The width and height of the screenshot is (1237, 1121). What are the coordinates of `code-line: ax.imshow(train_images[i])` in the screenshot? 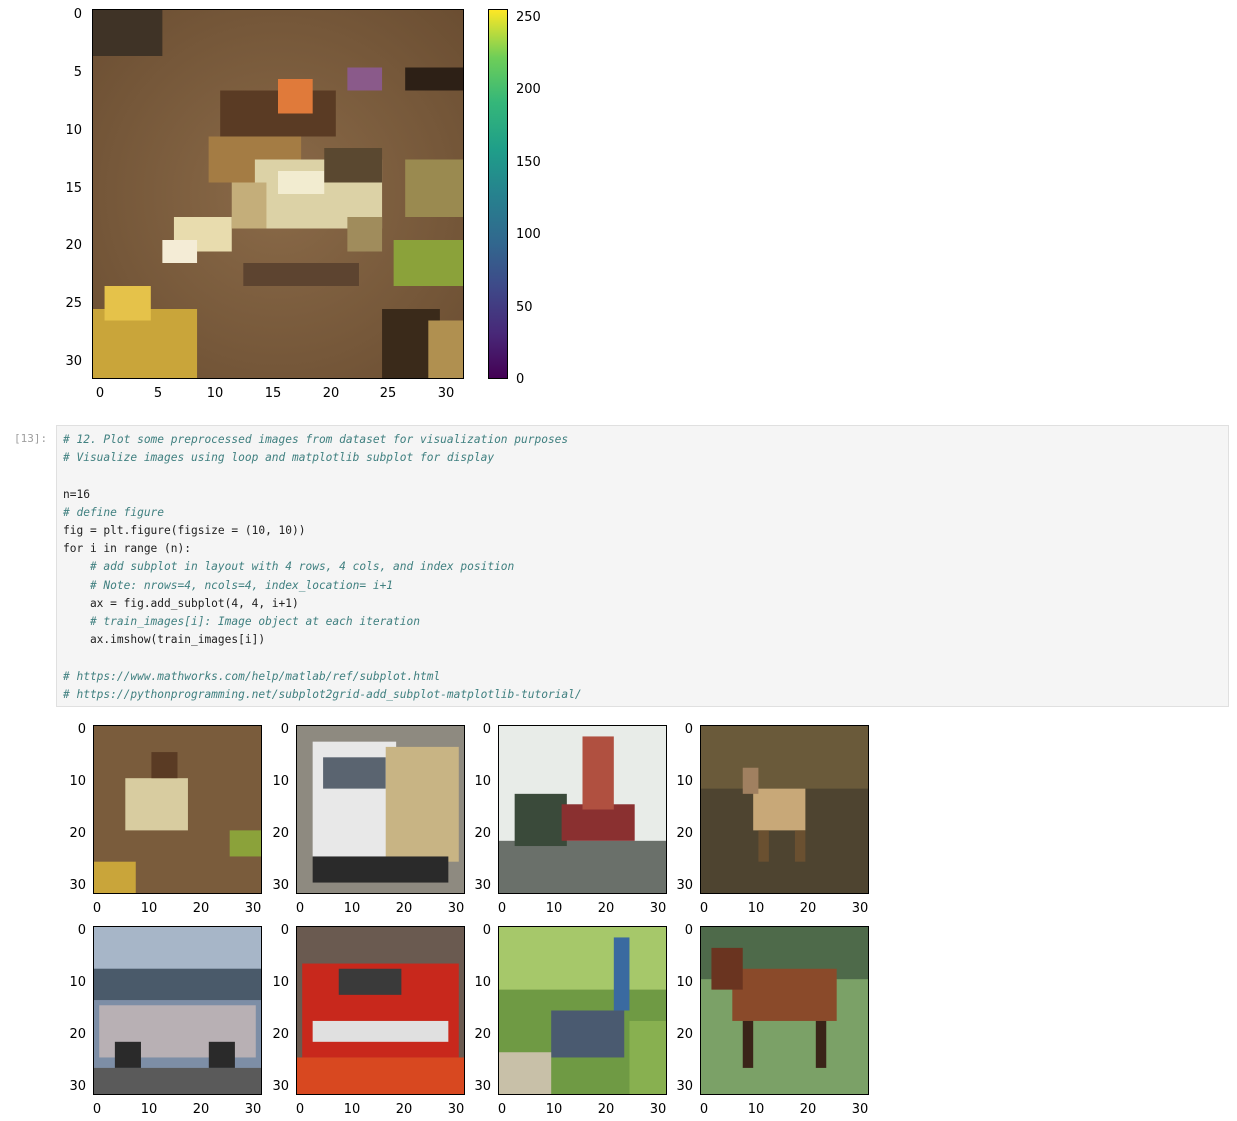 It's located at (164, 640).